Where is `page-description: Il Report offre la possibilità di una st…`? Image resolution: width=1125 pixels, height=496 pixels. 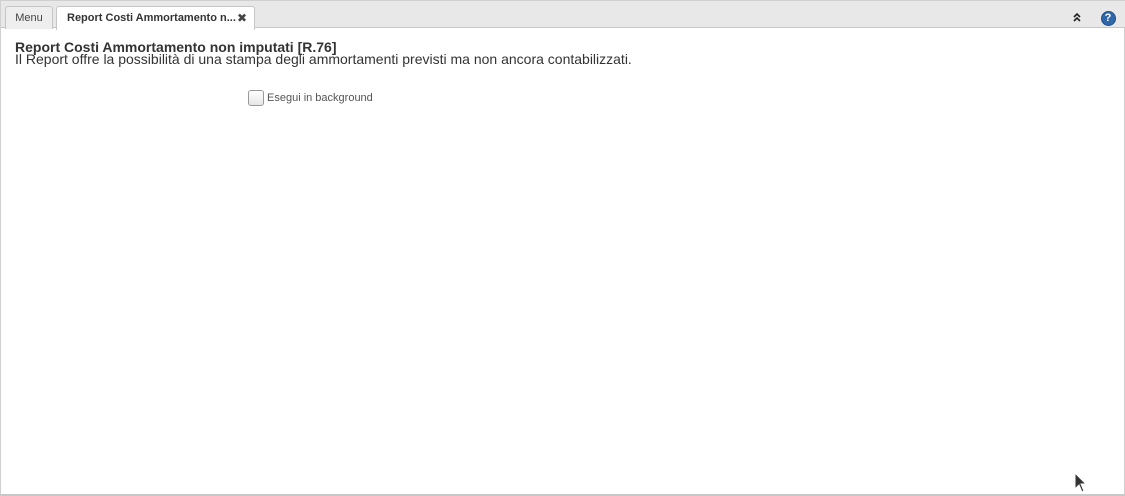
page-description: Il Report offre la possibilità di una st… is located at coordinates (323, 59).